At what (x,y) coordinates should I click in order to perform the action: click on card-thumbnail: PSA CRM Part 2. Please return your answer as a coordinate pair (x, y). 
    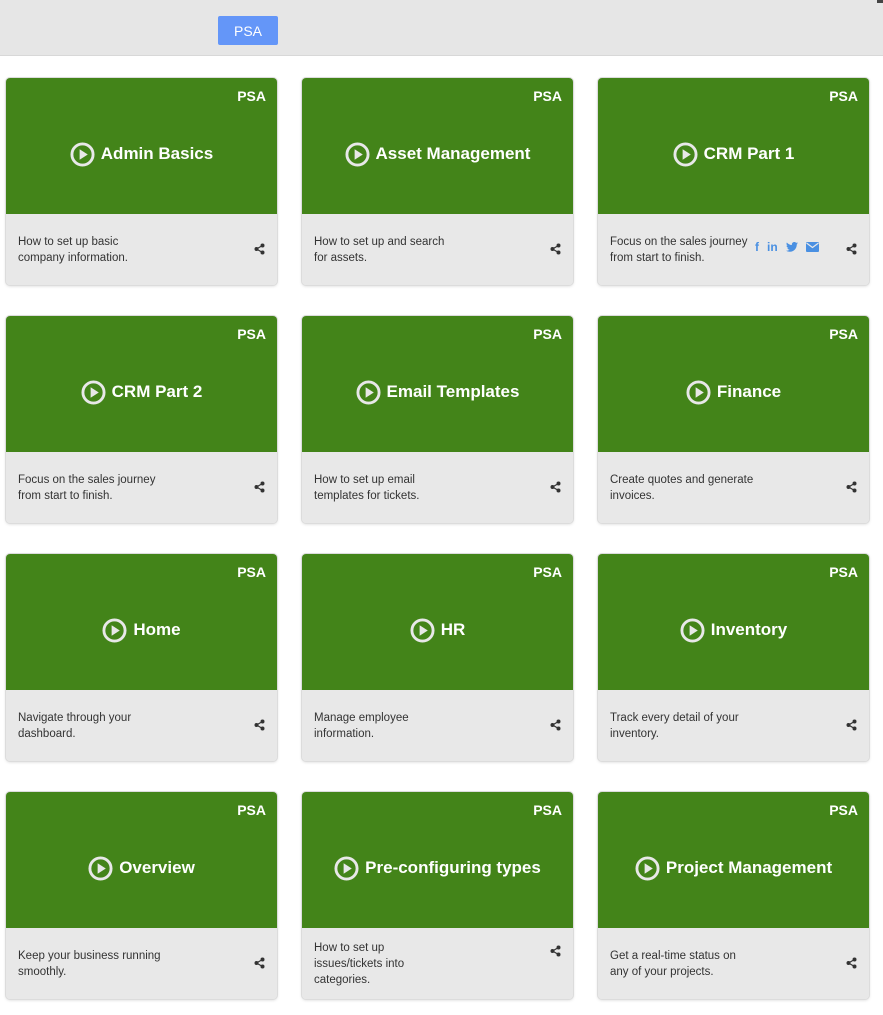
    Looking at the image, I should click on (141, 384).